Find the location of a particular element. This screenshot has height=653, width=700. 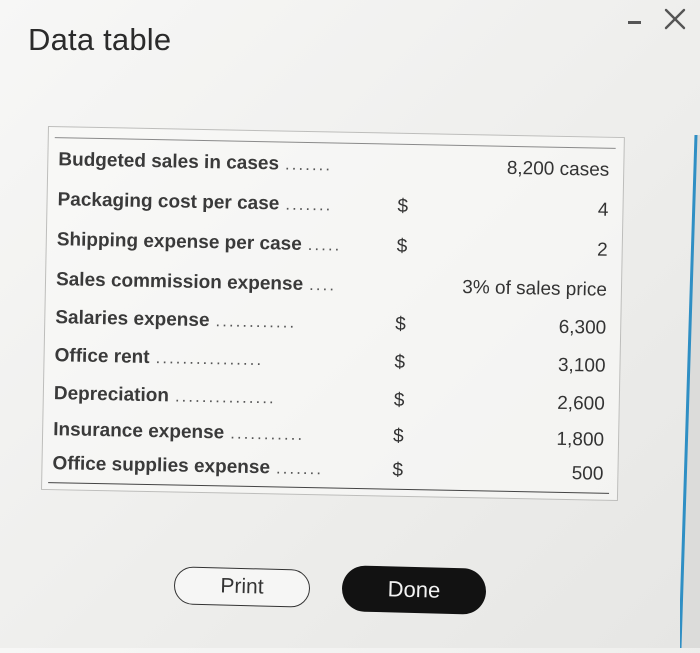

row-value: 6,300 is located at coordinates (582, 327).